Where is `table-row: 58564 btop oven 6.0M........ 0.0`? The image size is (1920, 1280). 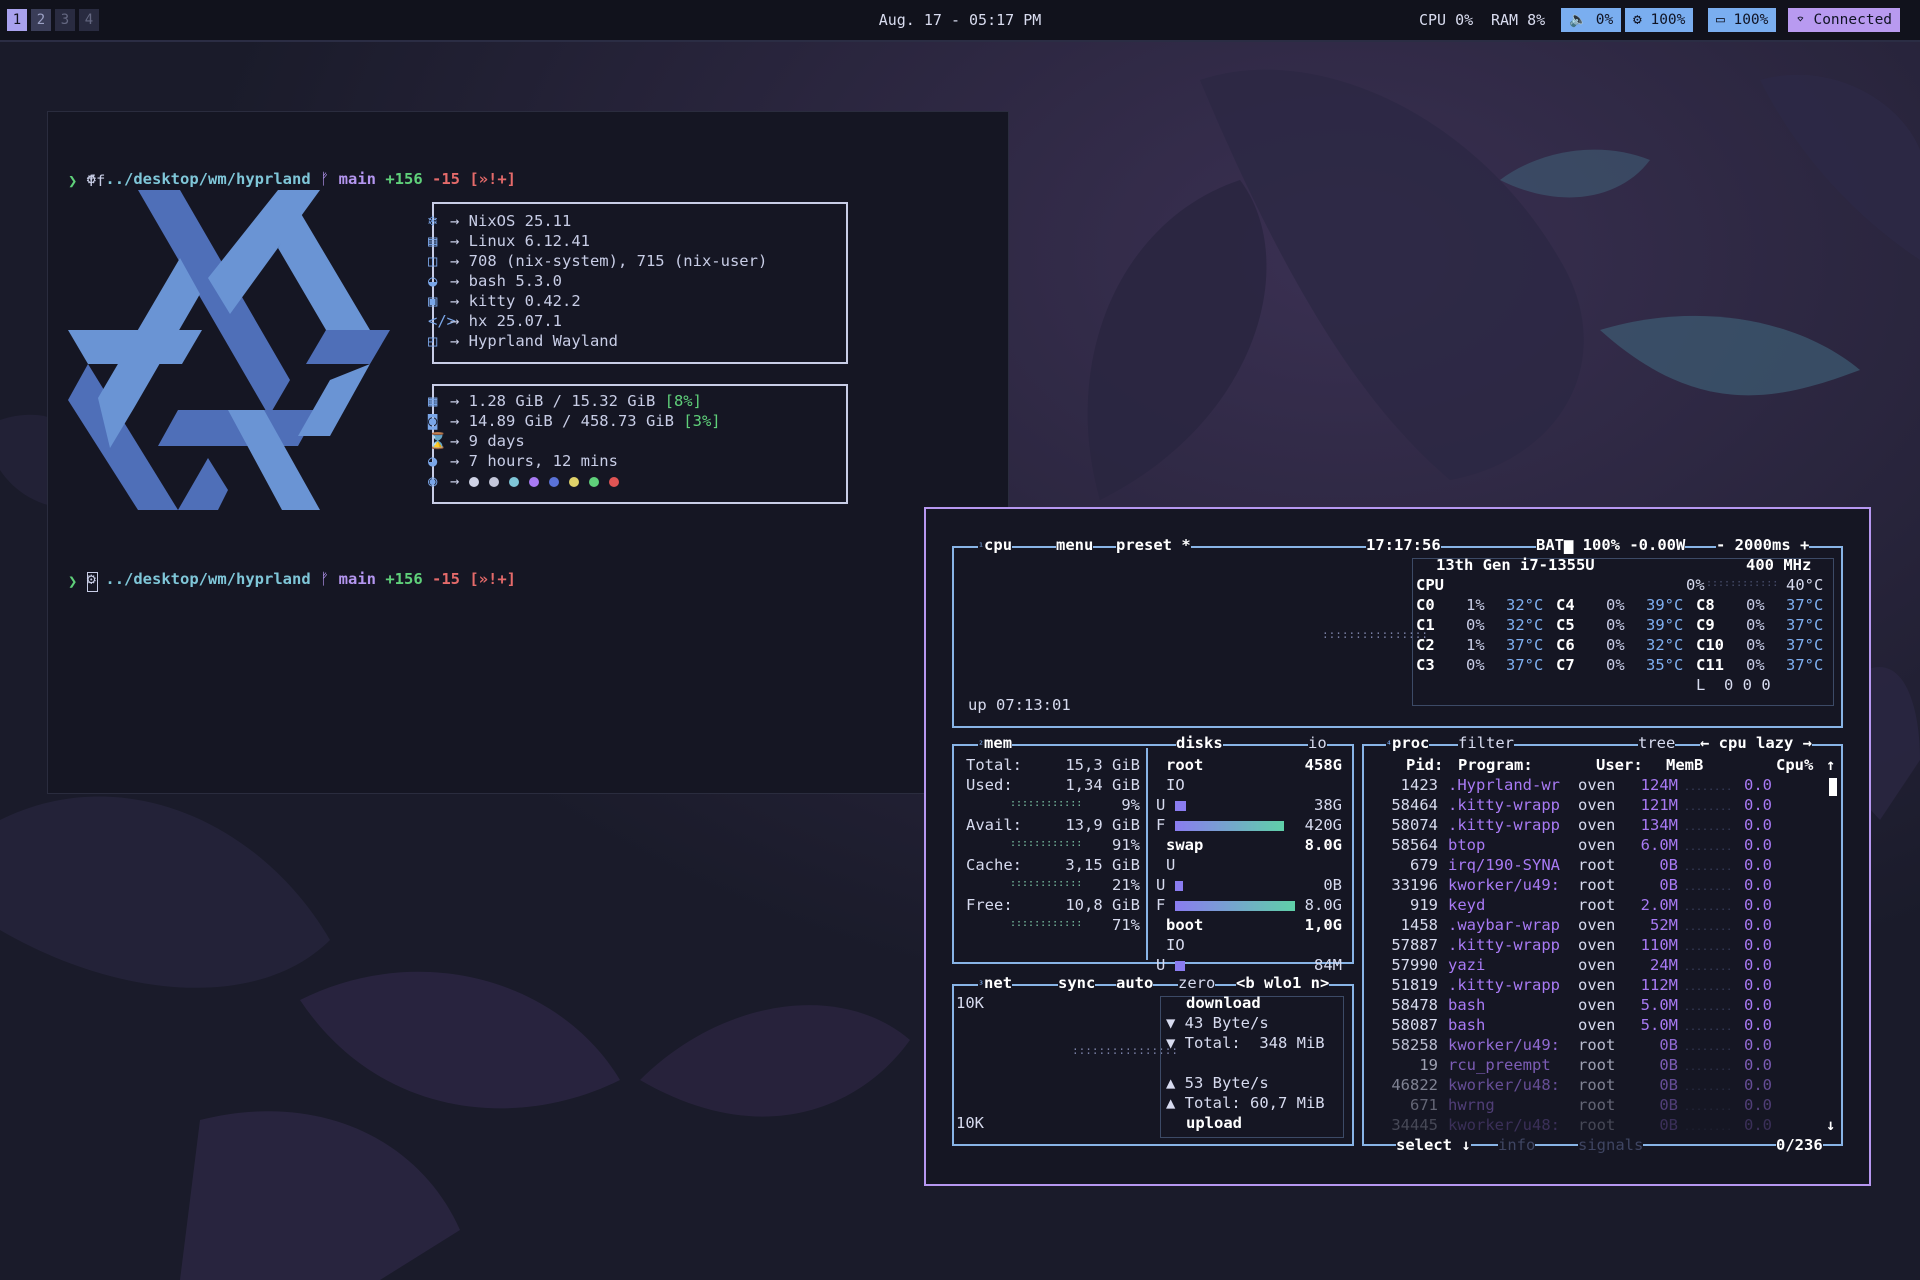
table-row: 58564 btop oven 6.0M........ 0.0 is located at coordinates (1583, 845).